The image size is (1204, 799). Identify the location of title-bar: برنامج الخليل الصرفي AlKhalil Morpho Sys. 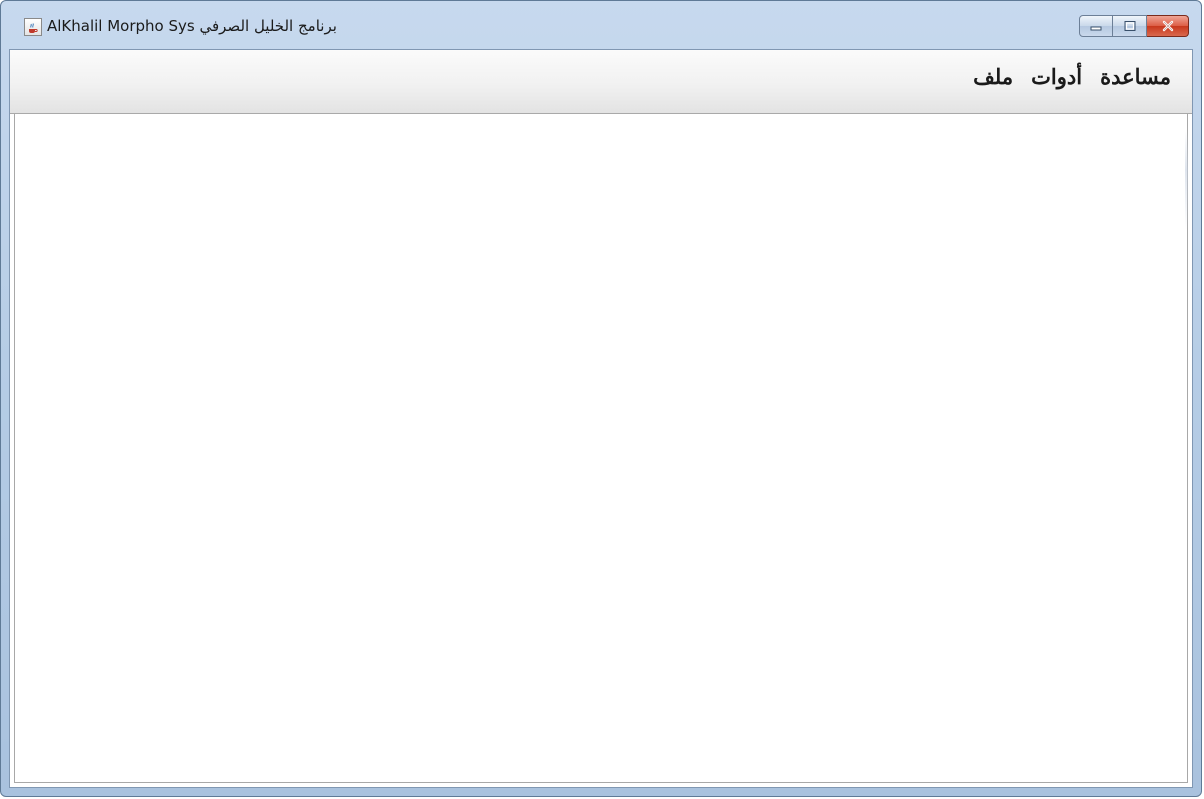
(601, 25).